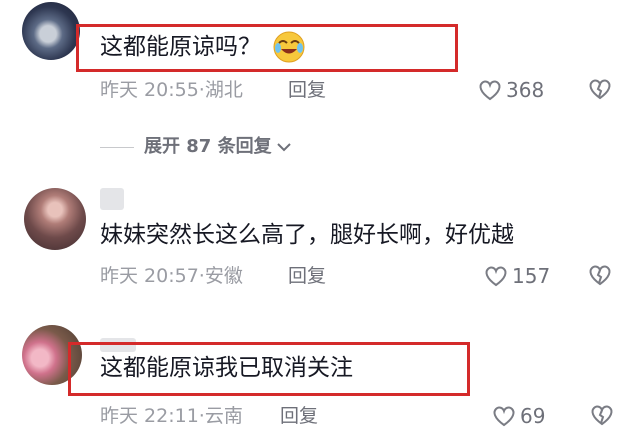 This screenshot has height=447, width=640. I want to click on like-count: 157, so click(531, 276).